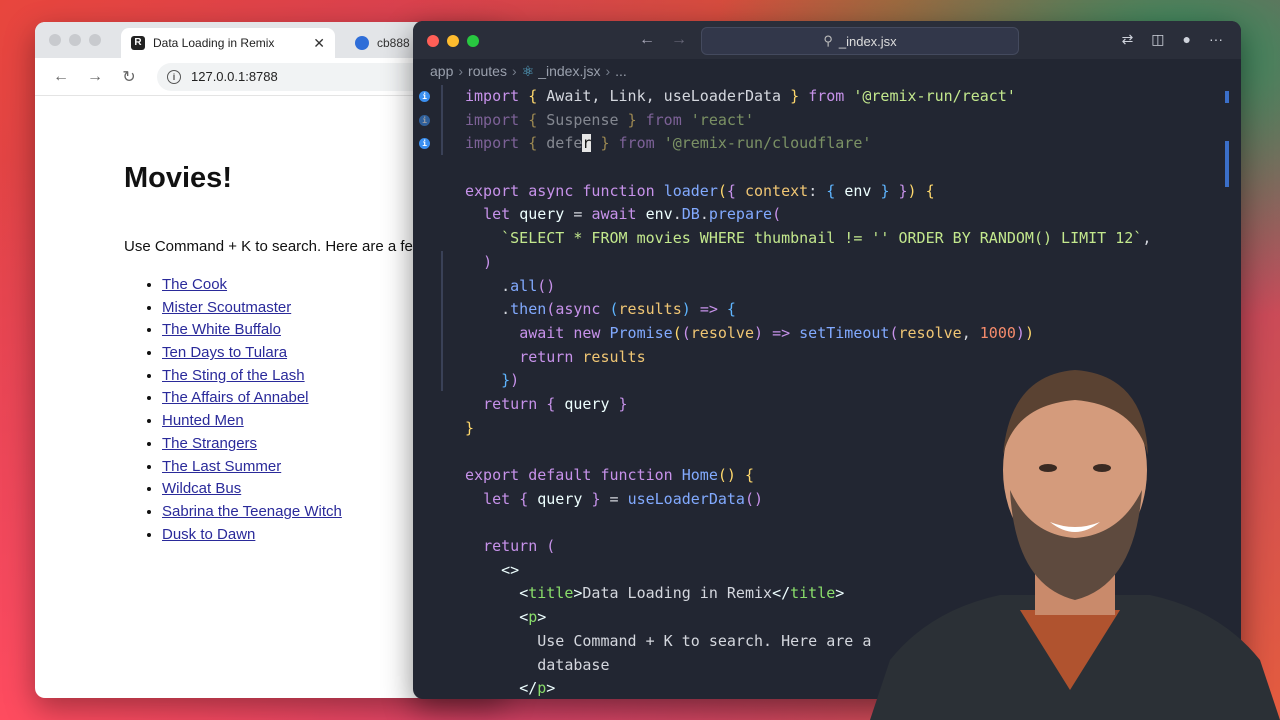 The image size is (1280, 720). What do you see at coordinates (510, 285) in the screenshot?
I see `code-line: .all()` at bounding box center [510, 285].